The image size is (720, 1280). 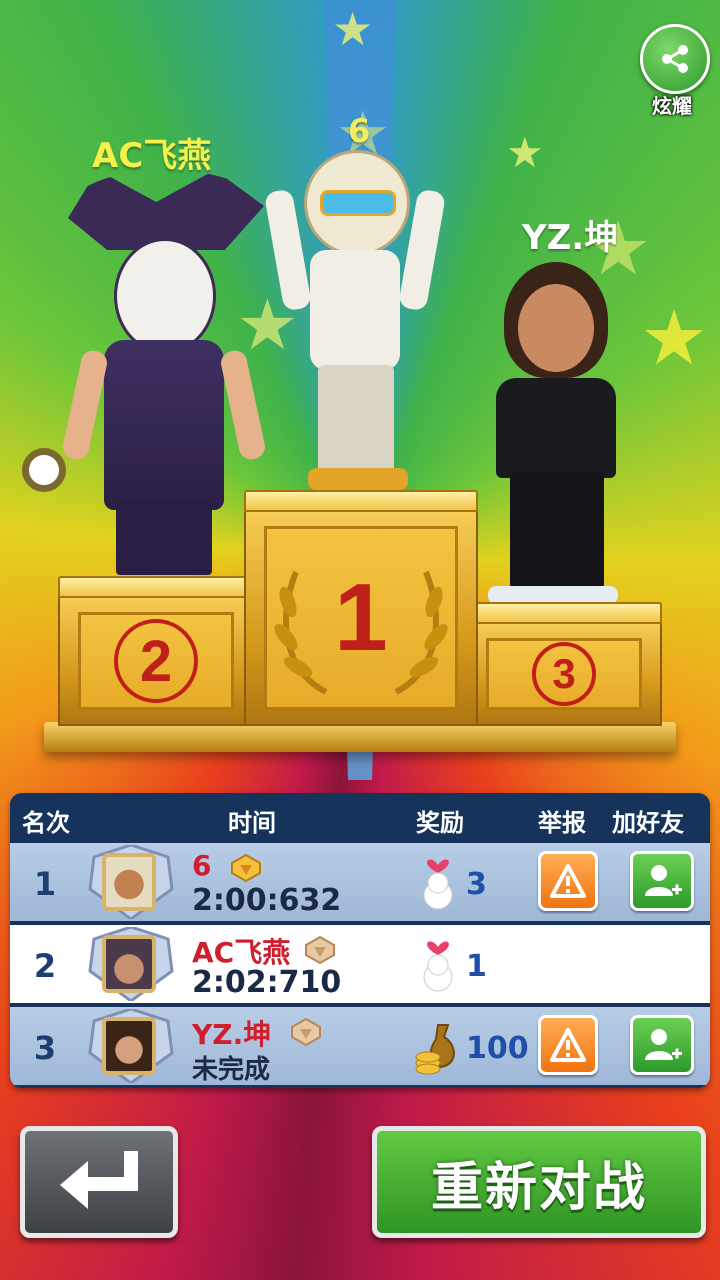 I want to click on player-name: 6, so click(x=202, y=865).